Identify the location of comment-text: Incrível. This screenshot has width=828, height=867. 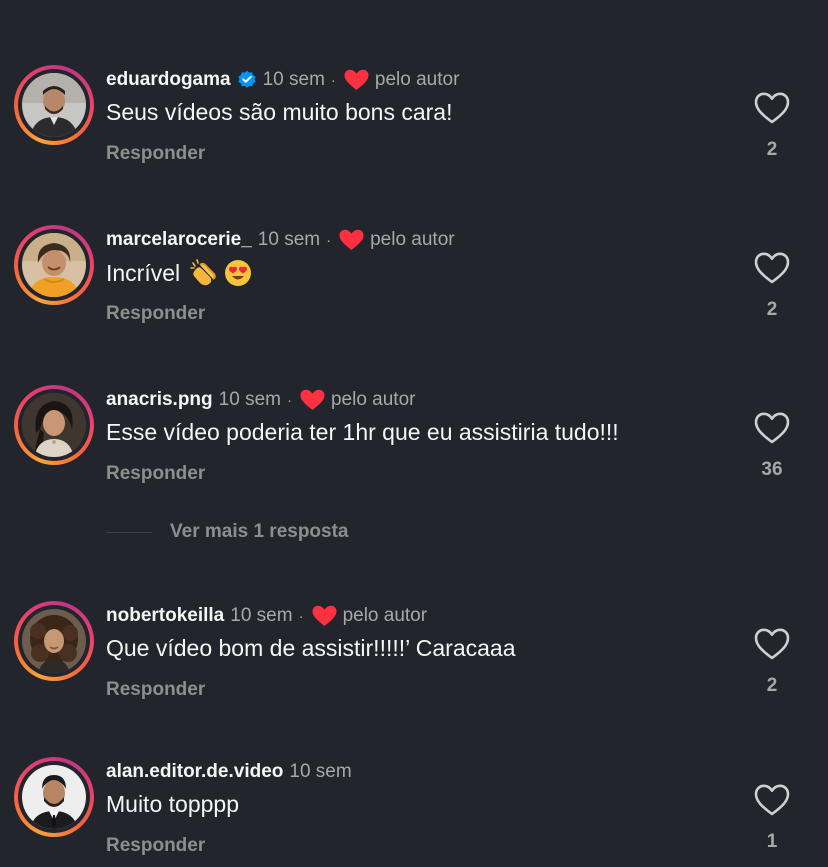
(179, 273).